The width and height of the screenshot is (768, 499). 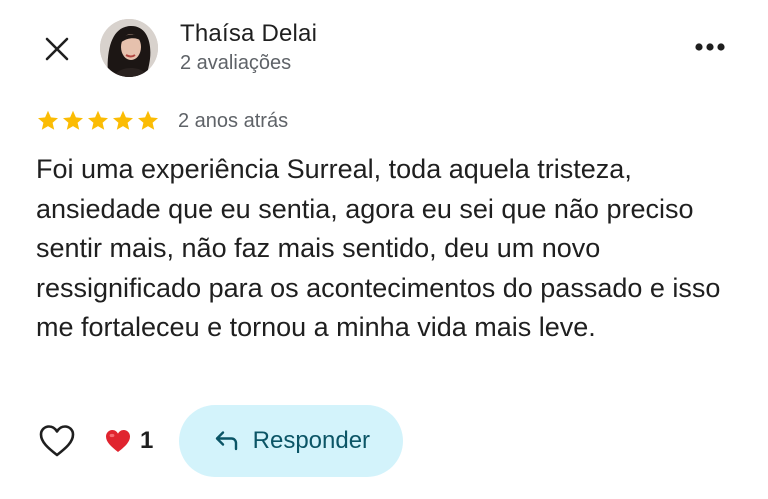 I want to click on reply-button: Responder, so click(x=291, y=441).